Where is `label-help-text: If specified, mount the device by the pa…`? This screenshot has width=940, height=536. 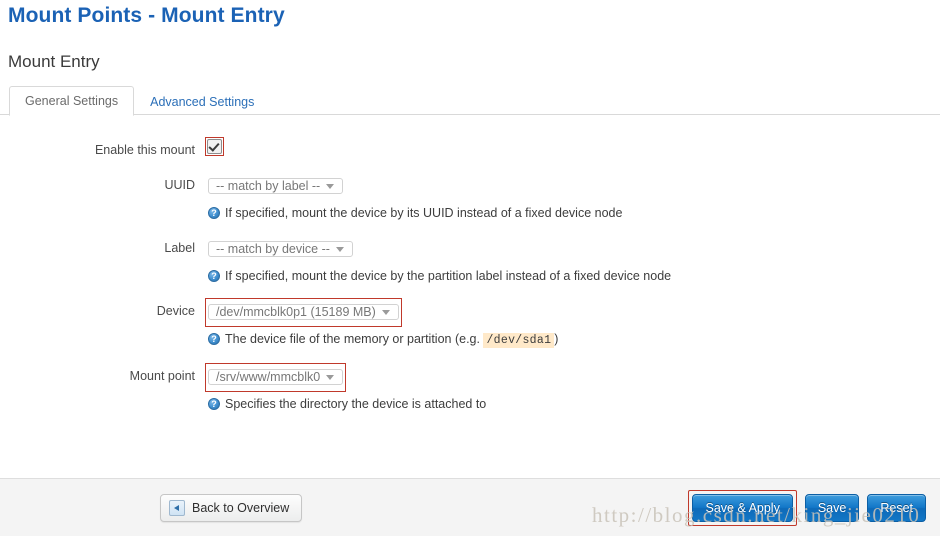 label-help-text: If specified, mount the device by the pa… is located at coordinates (448, 276).